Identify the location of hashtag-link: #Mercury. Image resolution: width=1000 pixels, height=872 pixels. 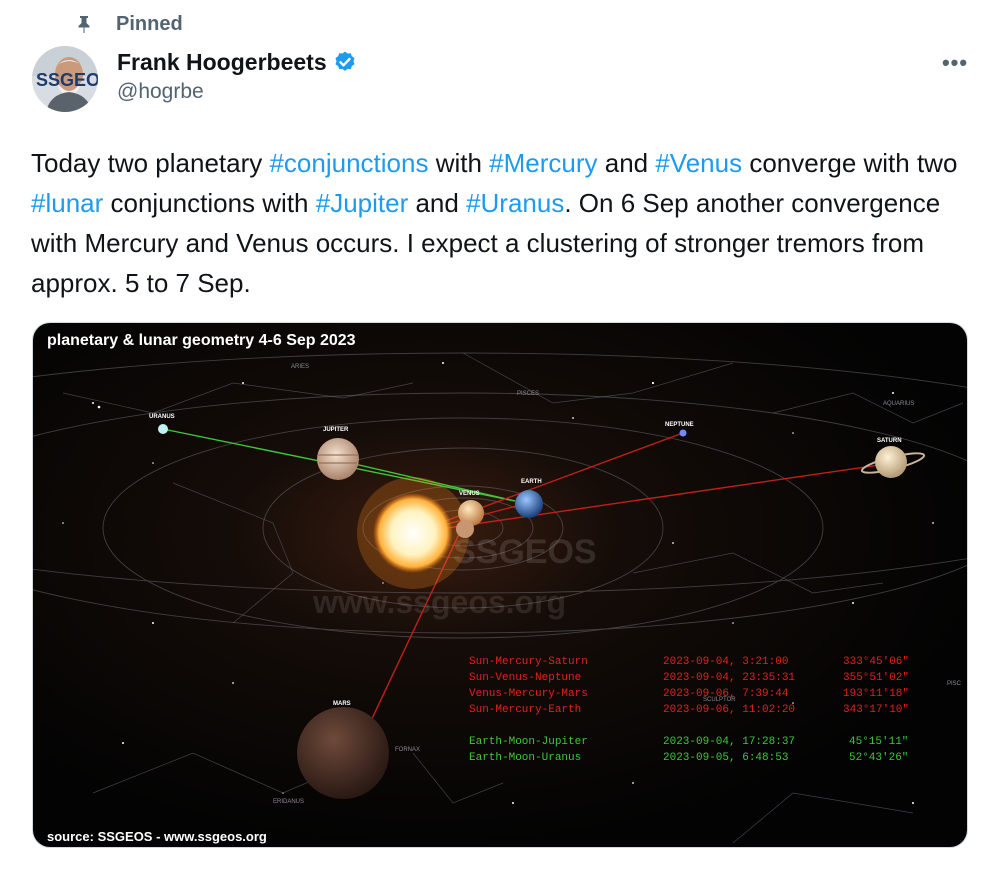
(543, 163).